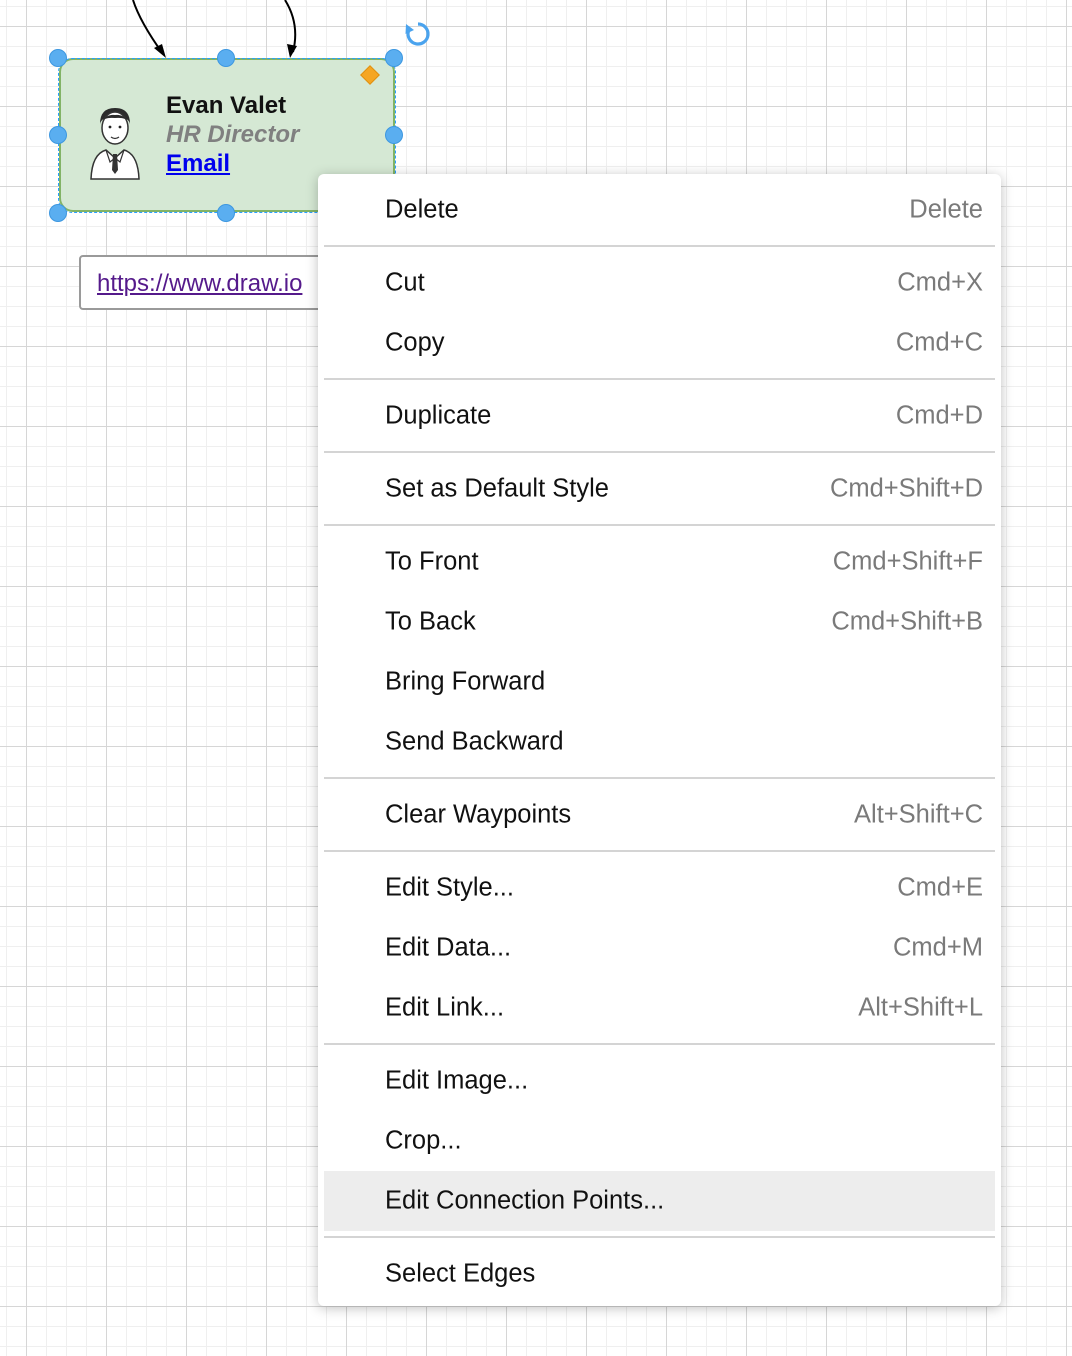 The width and height of the screenshot is (1072, 1356). I want to click on menu-item-shortcut: Cmd+Shift+F, so click(907, 561).